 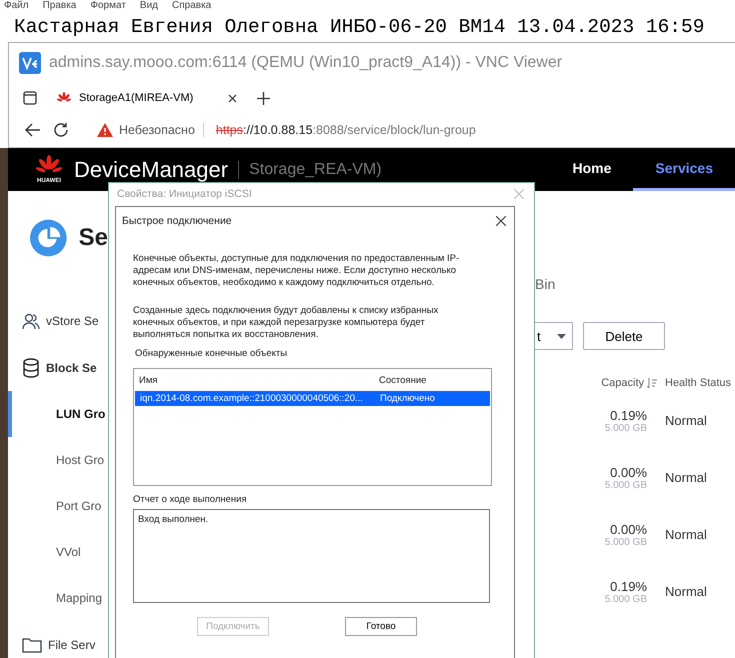 I want to click on folder-icon, so click(x=32, y=644).